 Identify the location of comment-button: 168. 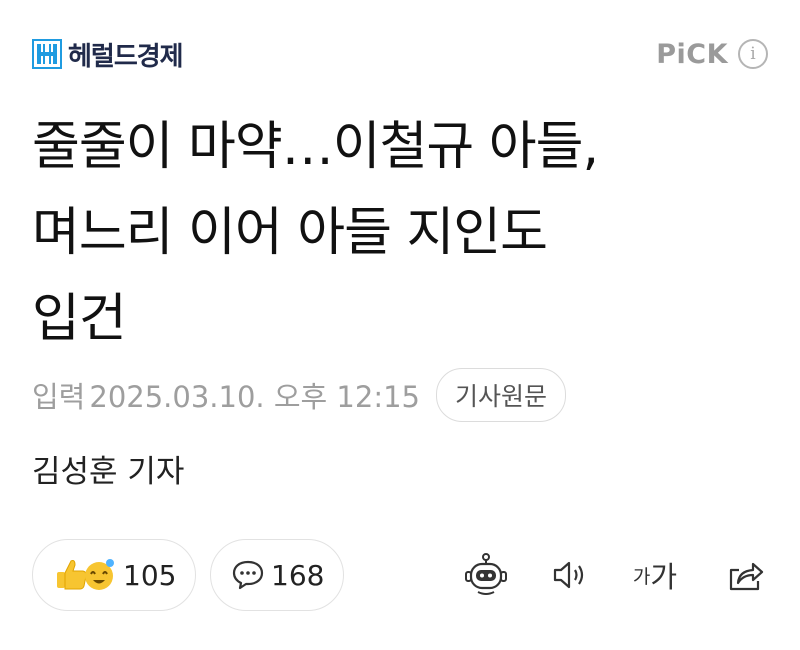
(277, 575).